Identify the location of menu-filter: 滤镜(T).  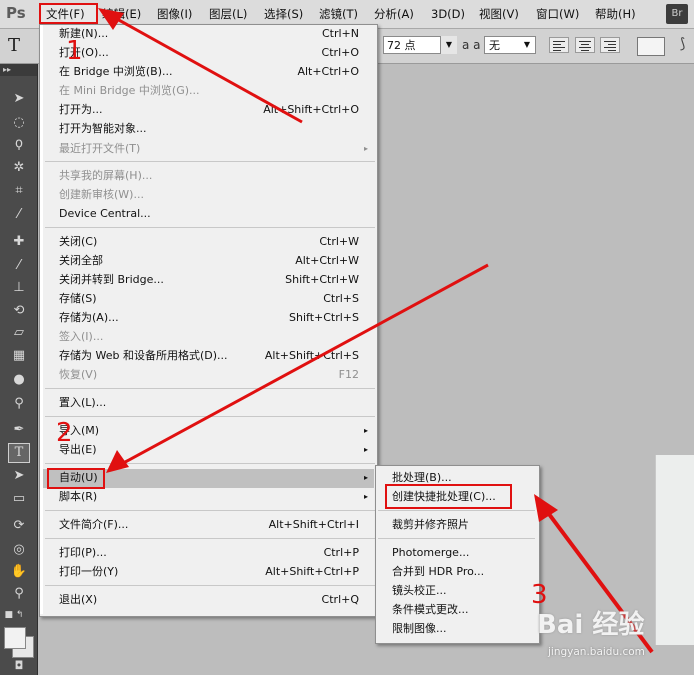
(338, 14).